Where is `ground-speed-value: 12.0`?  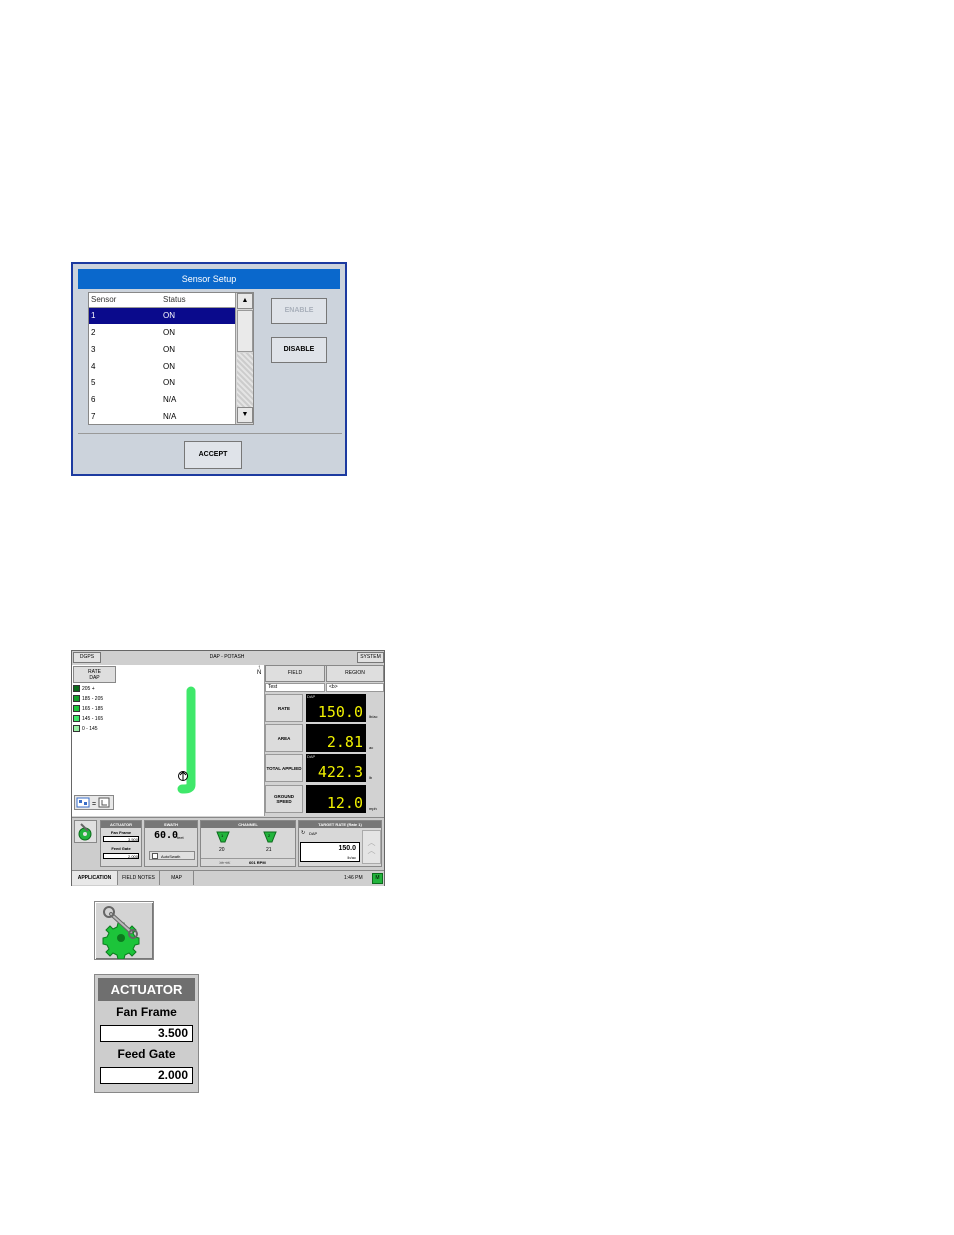 ground-speed-value: 12.0 is located at coordinates (344, 803).